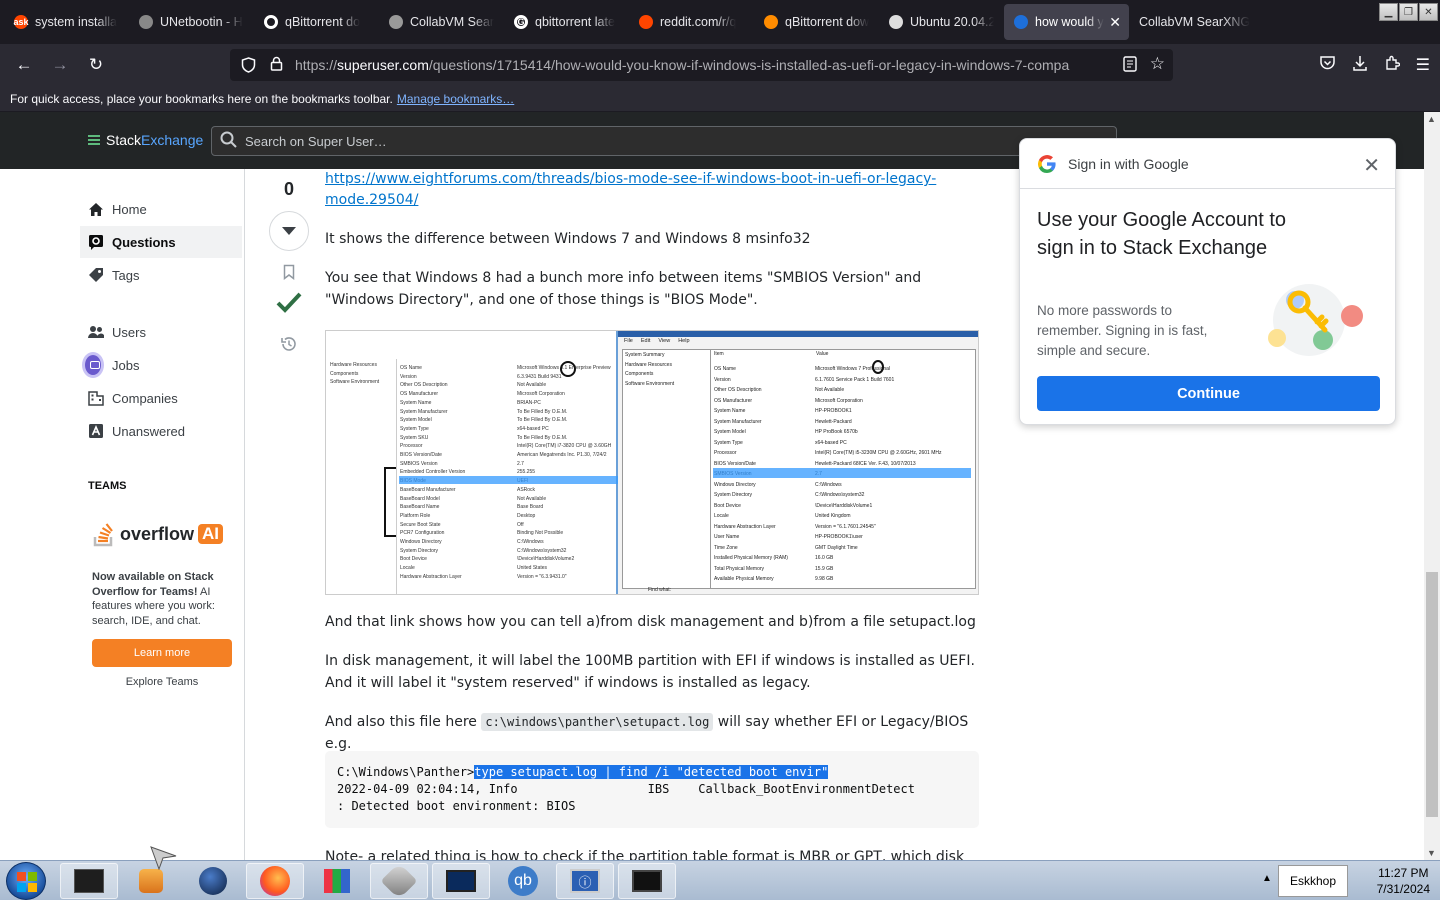  I want to click on taskbar-app-grid, so click(337, 881).